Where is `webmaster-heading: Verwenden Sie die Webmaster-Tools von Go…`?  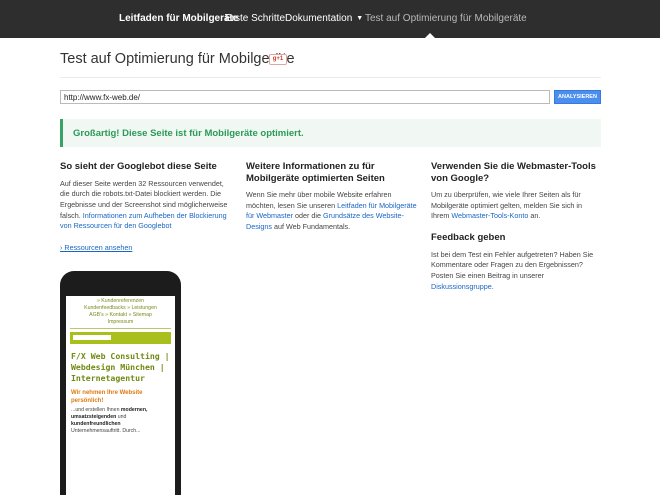
webmaster-heading: Verwenden Sie die Webmaster-Tools von Go… is located at coordinates (513, 172).